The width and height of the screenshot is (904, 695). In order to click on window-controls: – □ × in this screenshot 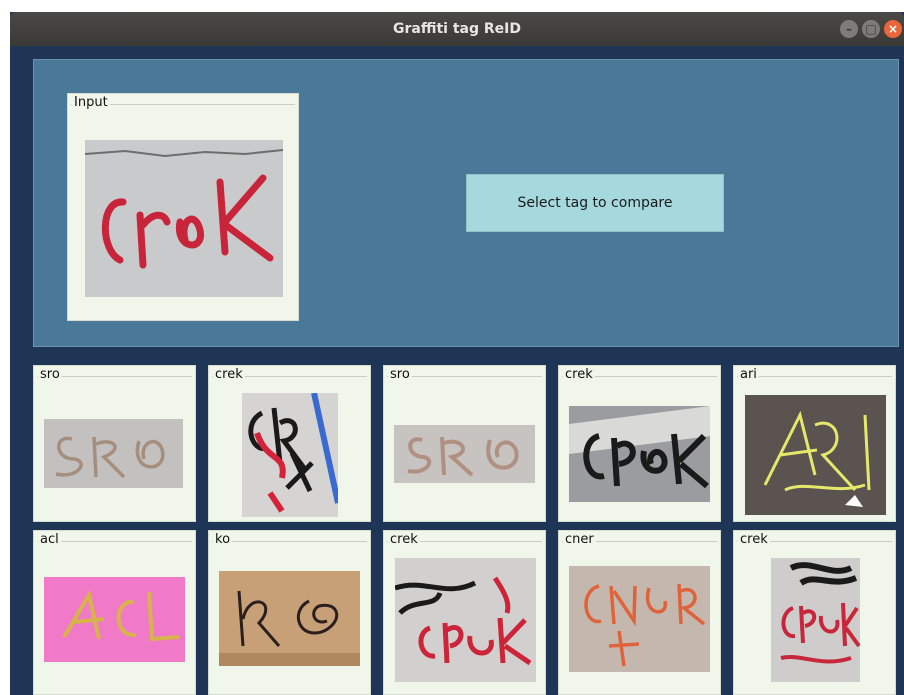, I will do `click(871, 29)`.